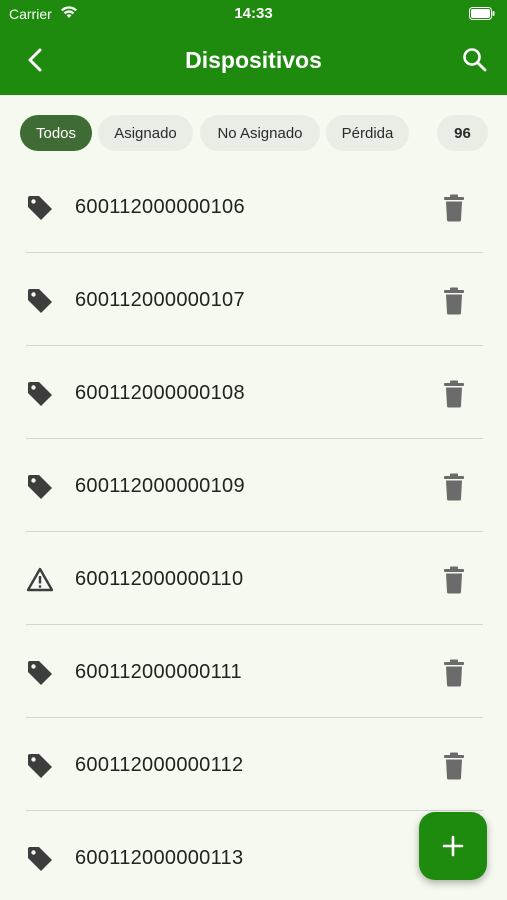 This screenshot has height=900, width=507. Describe the element at coordinates (160, 486) in the screenshot. I see `device-code: 600112000000109` at that location.